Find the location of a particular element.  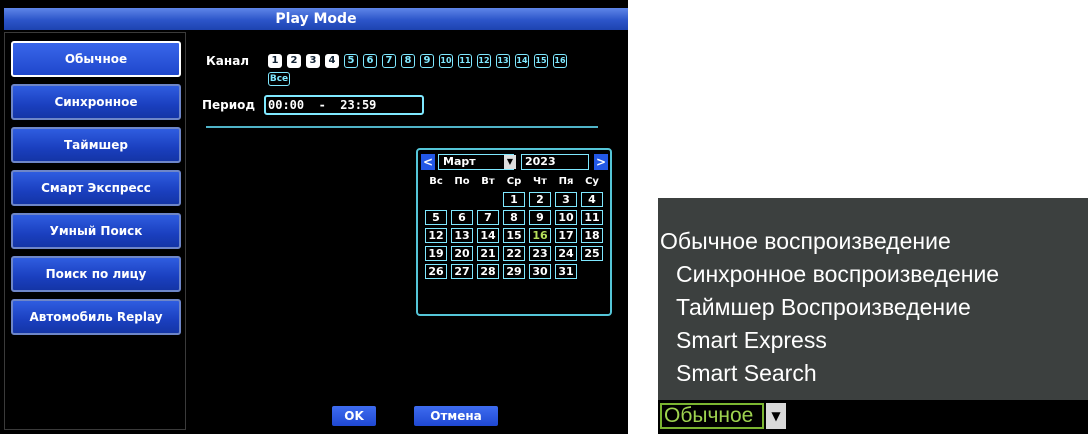

calendar-day: 31 is located at coordinates (566, 271).